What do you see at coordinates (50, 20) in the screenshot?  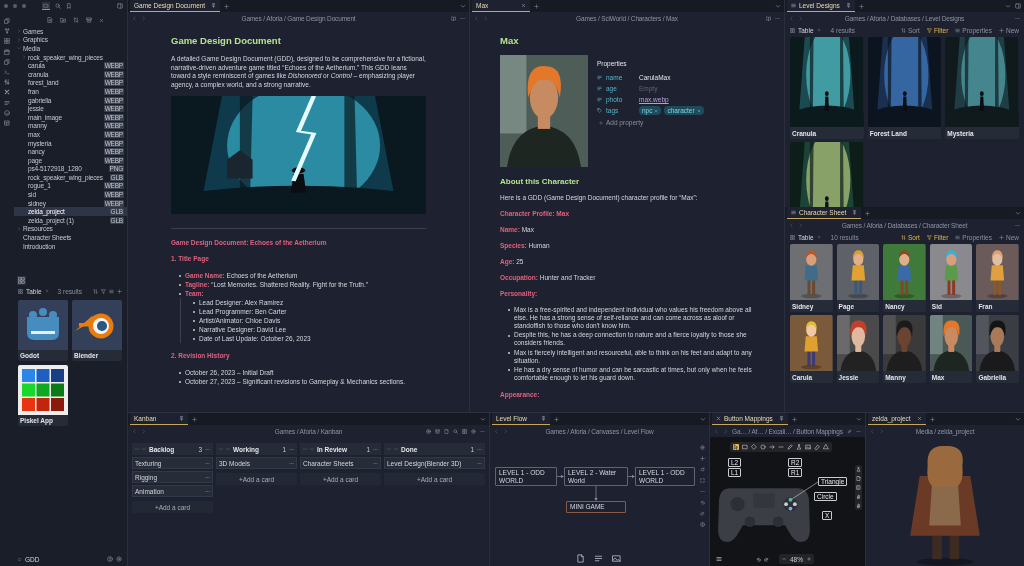 I see `new-note-icon` at bounding box center [50, 20].